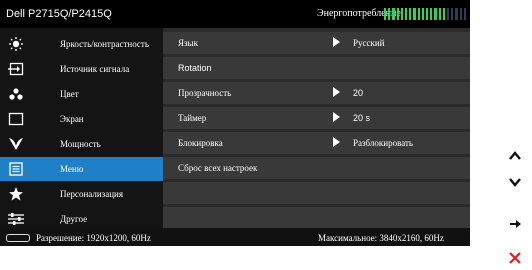  I want to click on row-lock: Блокировка Разблокировать, so click(316, 143).